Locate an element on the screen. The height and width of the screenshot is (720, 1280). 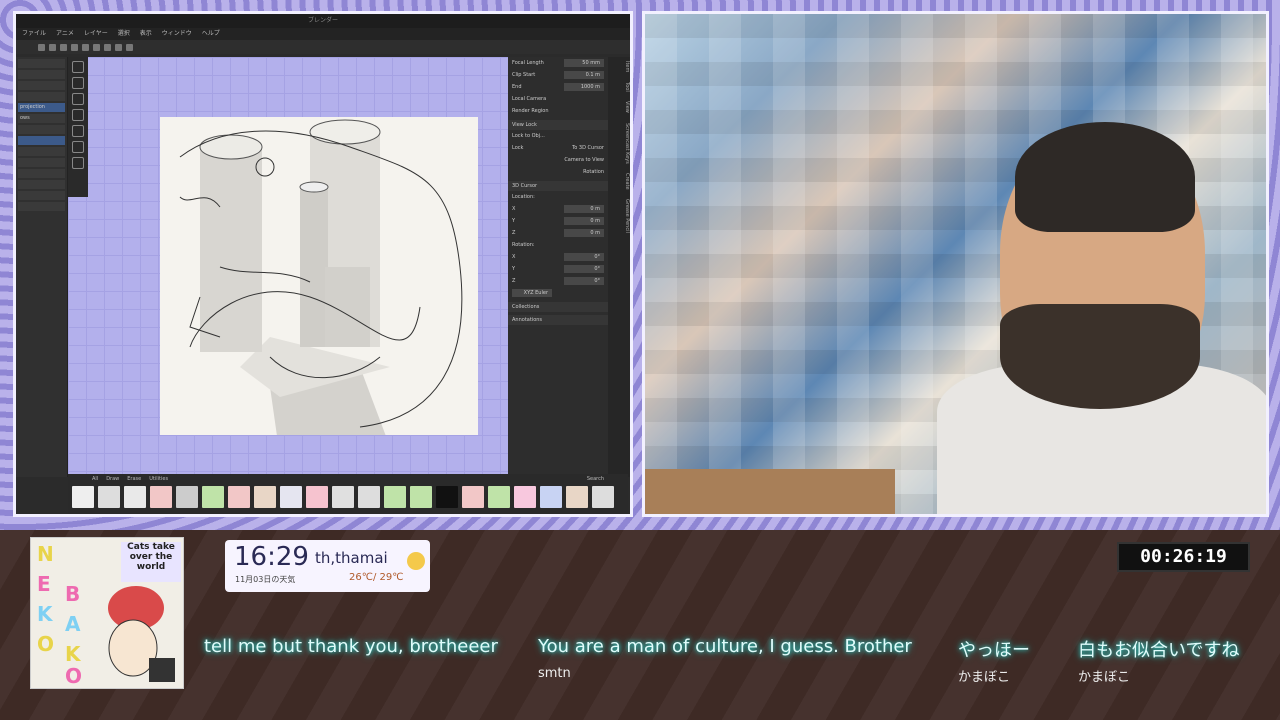
draw-tool-icon is located at coordinates (78, 83).